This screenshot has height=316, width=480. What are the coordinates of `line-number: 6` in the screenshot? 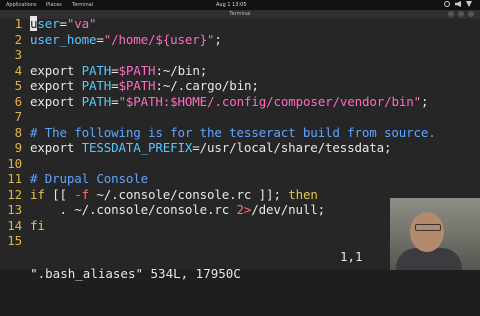 It's located at (18, 101).